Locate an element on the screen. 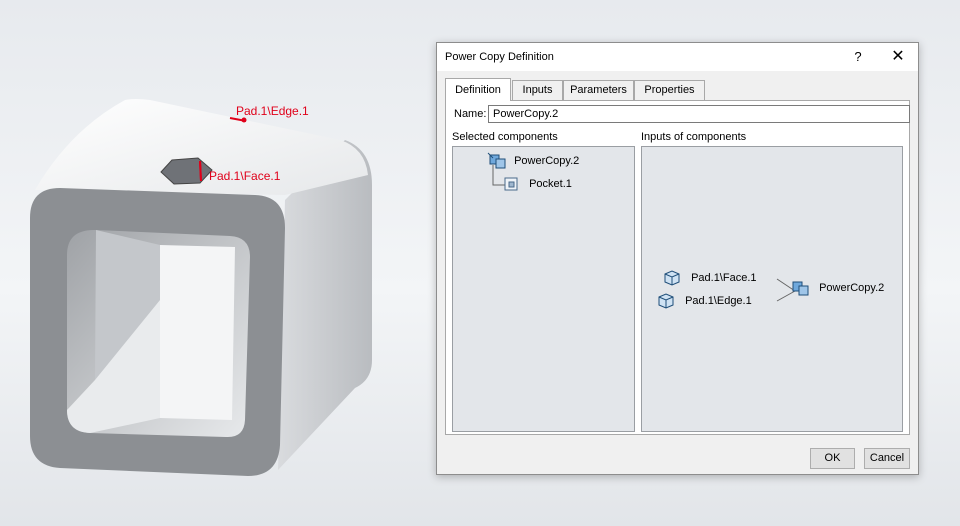  face-highlight is located at coordinates (200, 171).